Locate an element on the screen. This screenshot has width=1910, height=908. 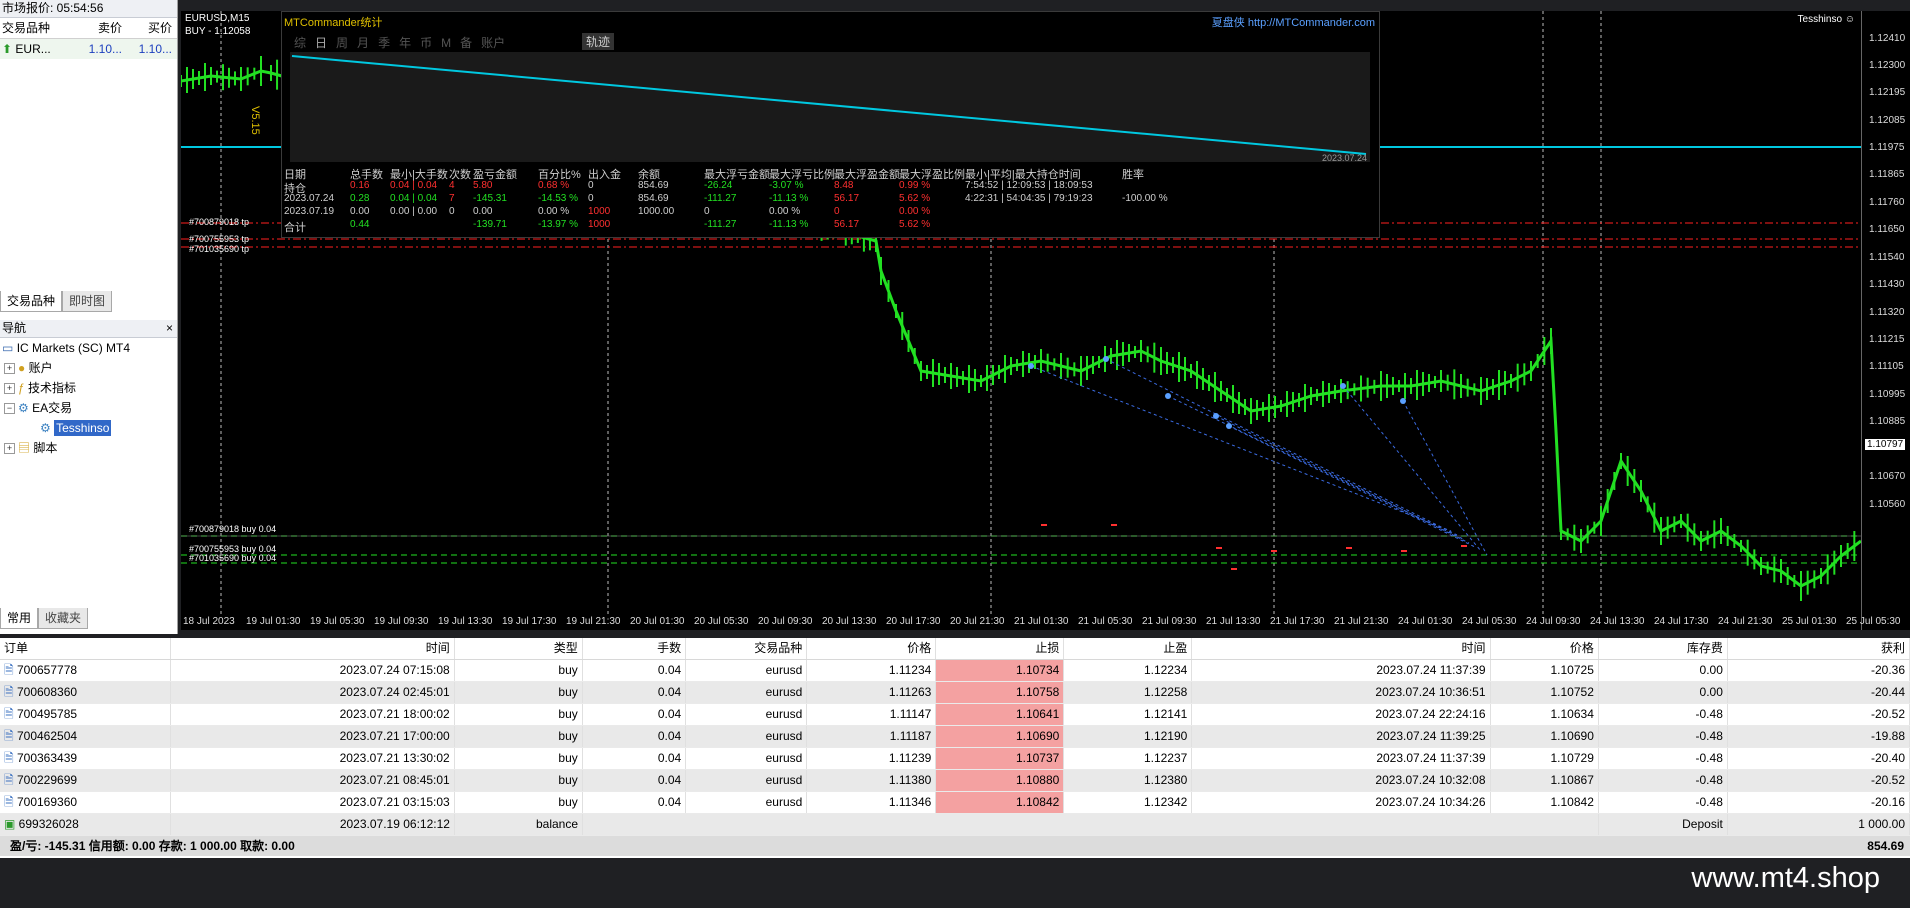
table-cell: 2023.07.24 22:24:16 is located at coordinates (1341, 714).